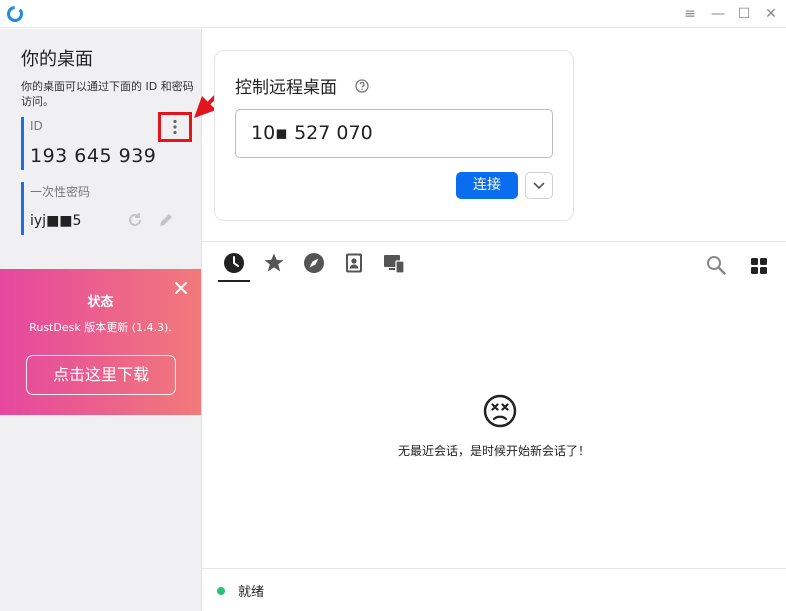 The image size is (786, 611). I want to click on password-accent-bar, so click(22, 208).